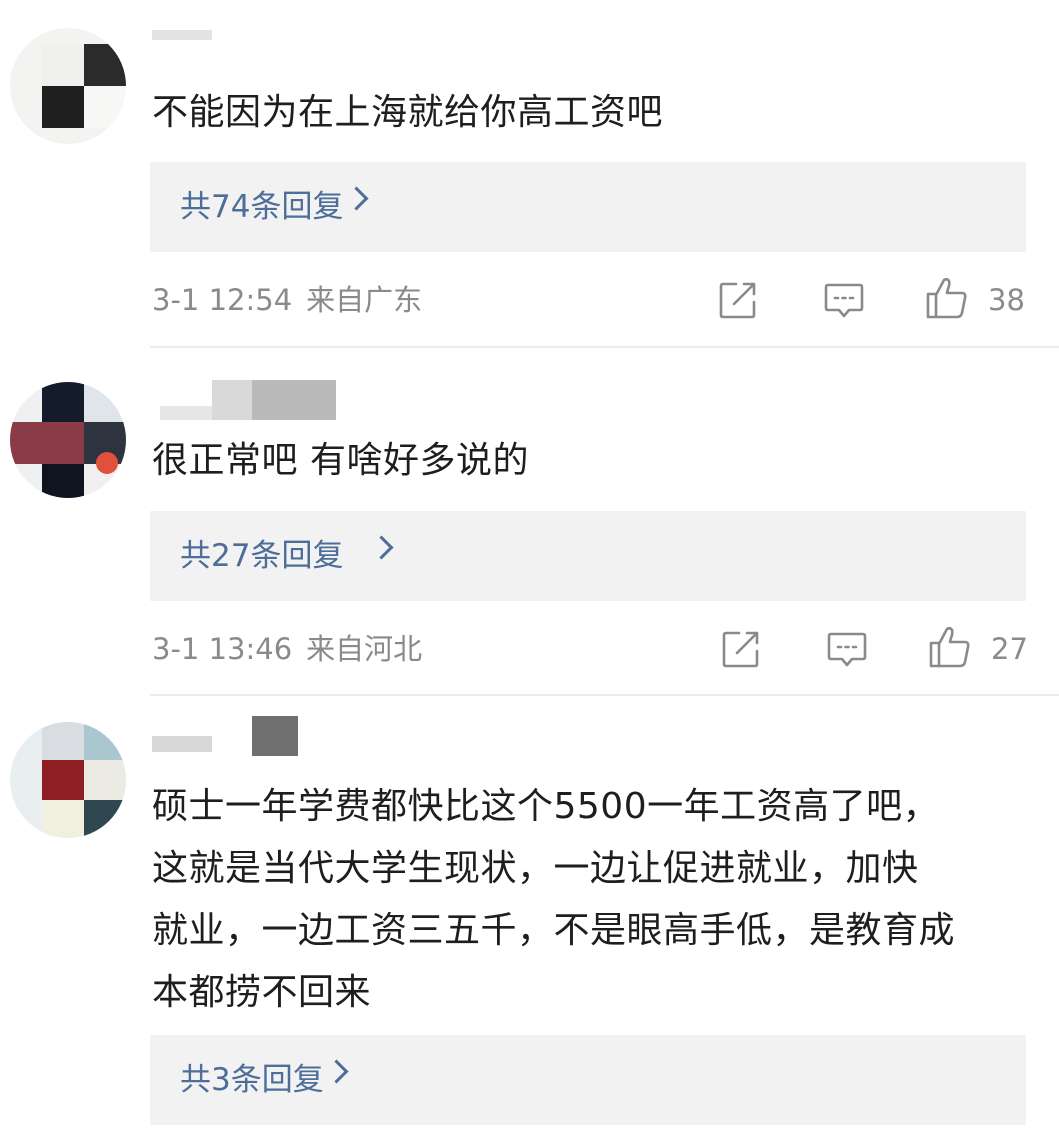  I want to click on comment-text: 不能因为在上海就给你高工资吧, so click(408, 112).